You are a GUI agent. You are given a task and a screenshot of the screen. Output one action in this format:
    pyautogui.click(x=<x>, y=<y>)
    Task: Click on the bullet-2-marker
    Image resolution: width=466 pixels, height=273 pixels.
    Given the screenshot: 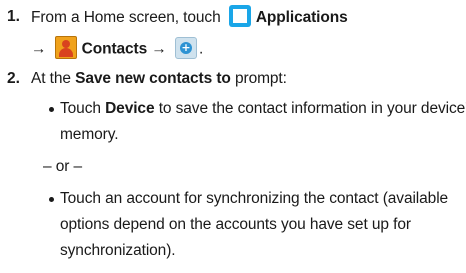 What is the action you would take?
    pyautogui.click(x=51, y=199)
    